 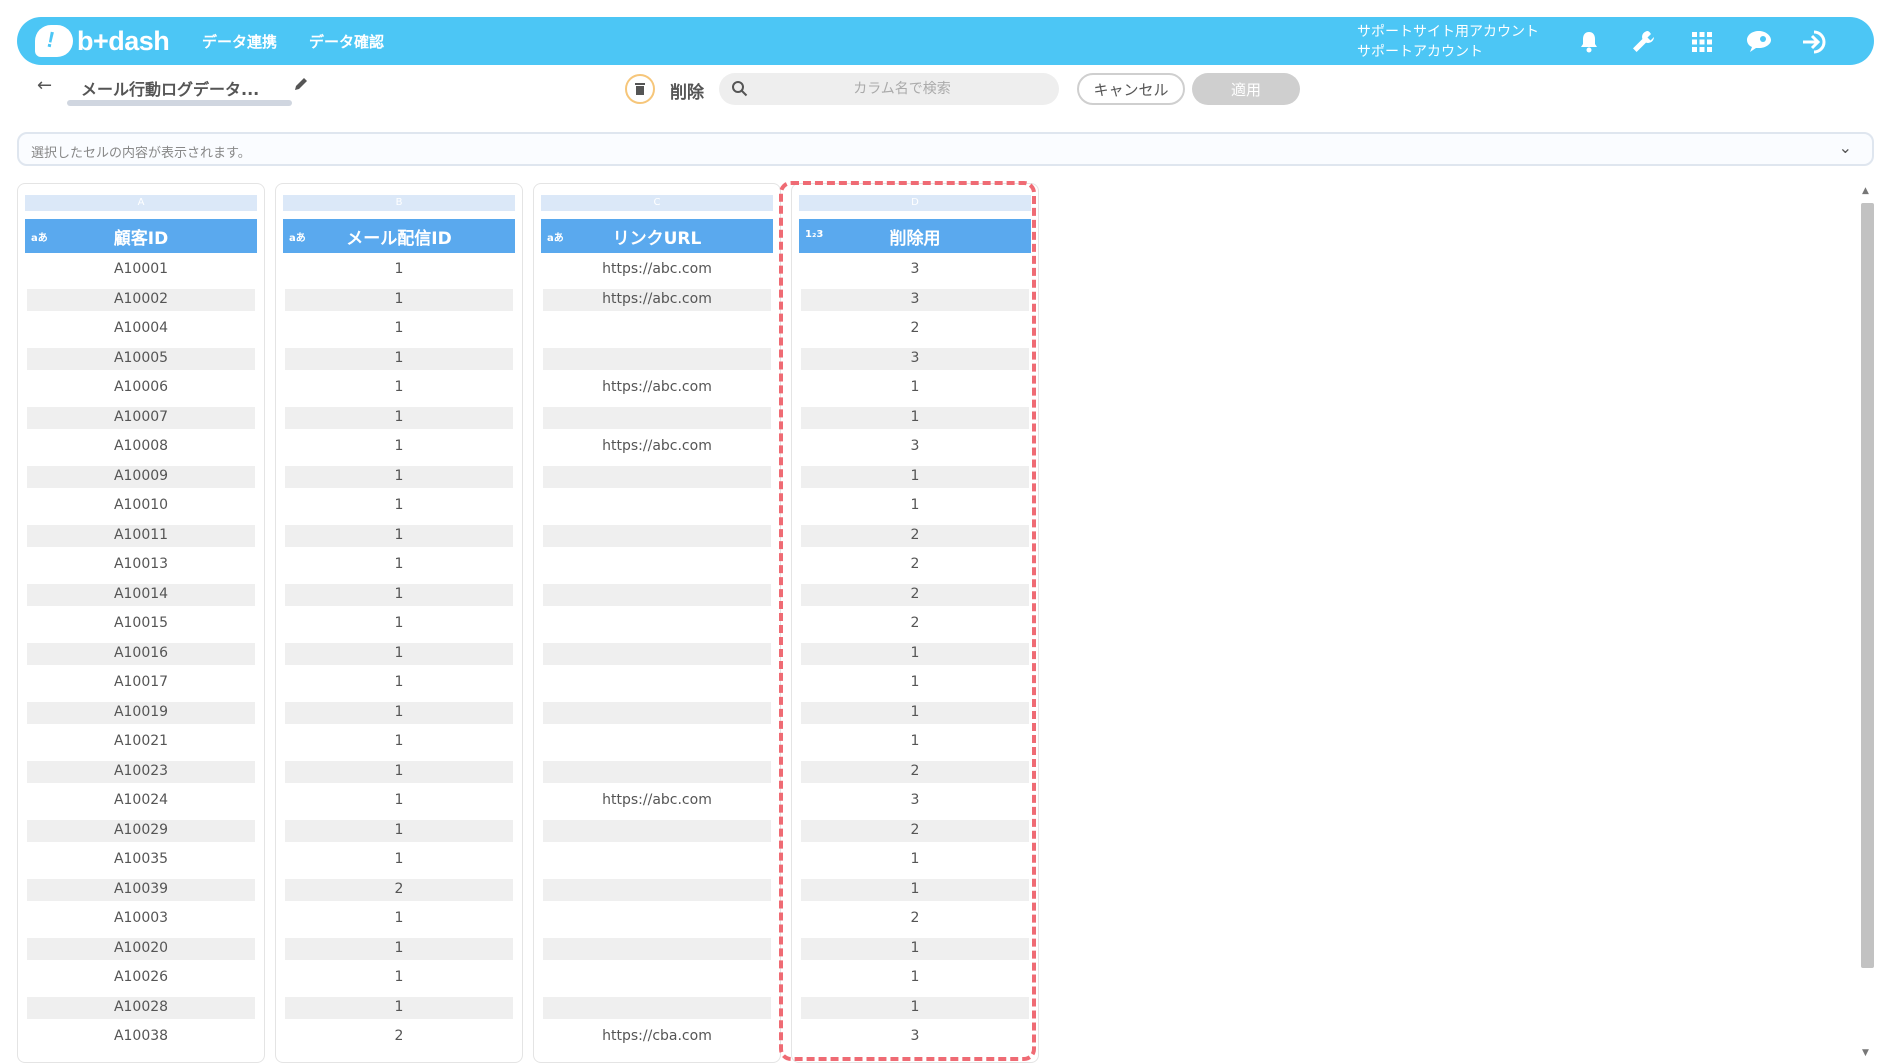 I want to click on table-cell: A10010, so click(x=141, y=508).